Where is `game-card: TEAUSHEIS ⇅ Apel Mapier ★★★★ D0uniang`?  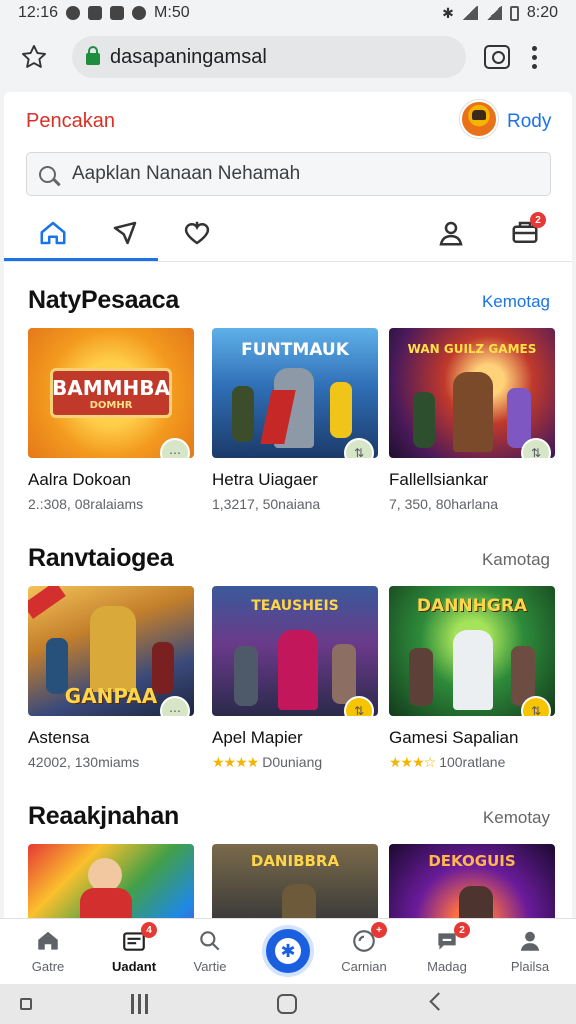
game-card: TEAUSHEIS ⇅ Apel Mapier ★★★★ D0uniang is located at coordinates (295, 678).